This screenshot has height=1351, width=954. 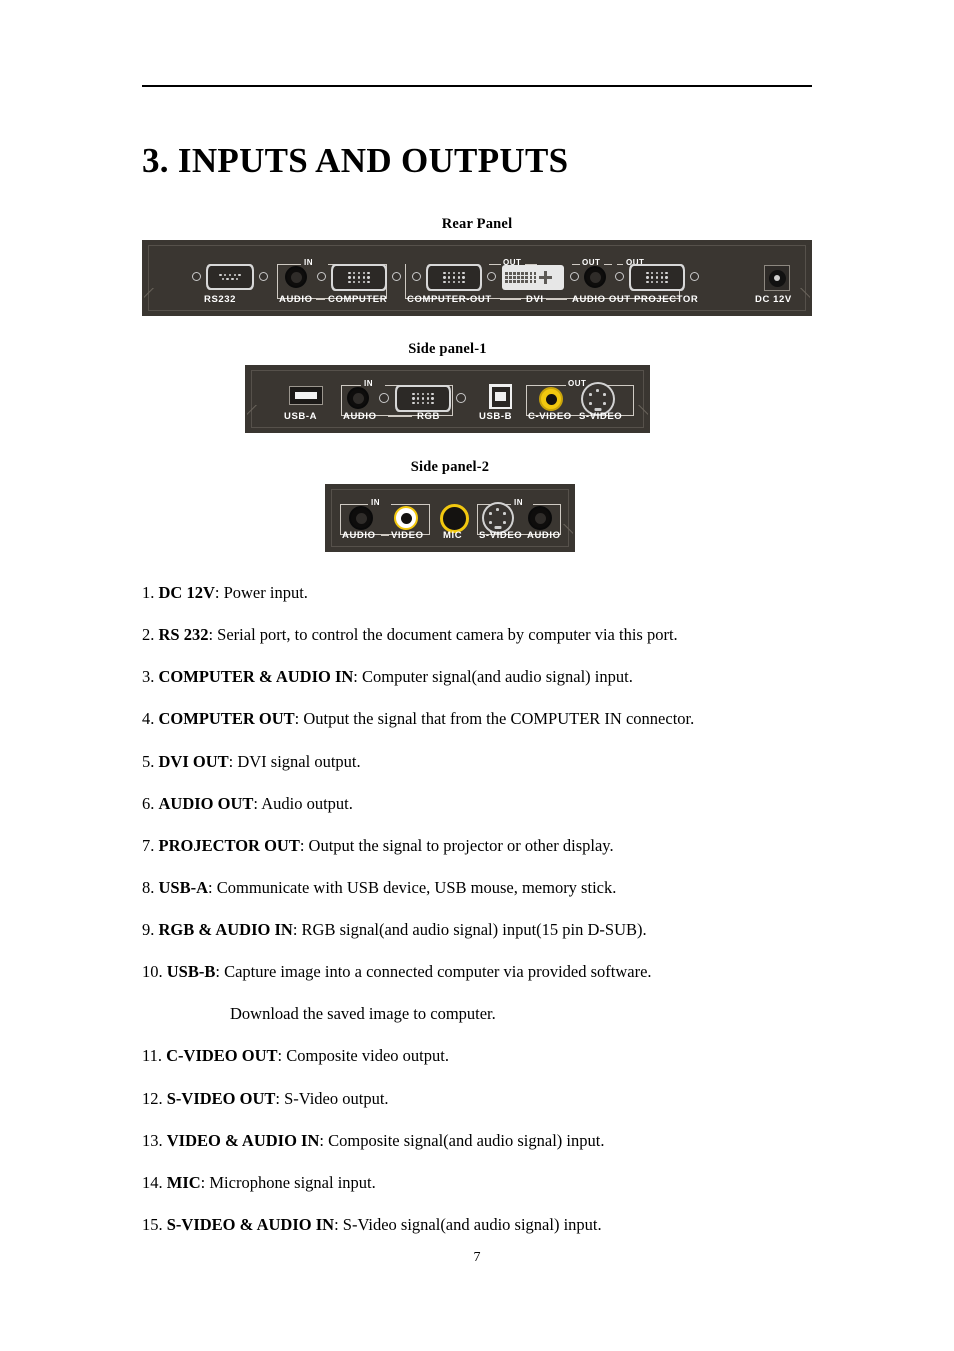 I want to click on side2-label-in-left: IN, so click(x=375, y=502).